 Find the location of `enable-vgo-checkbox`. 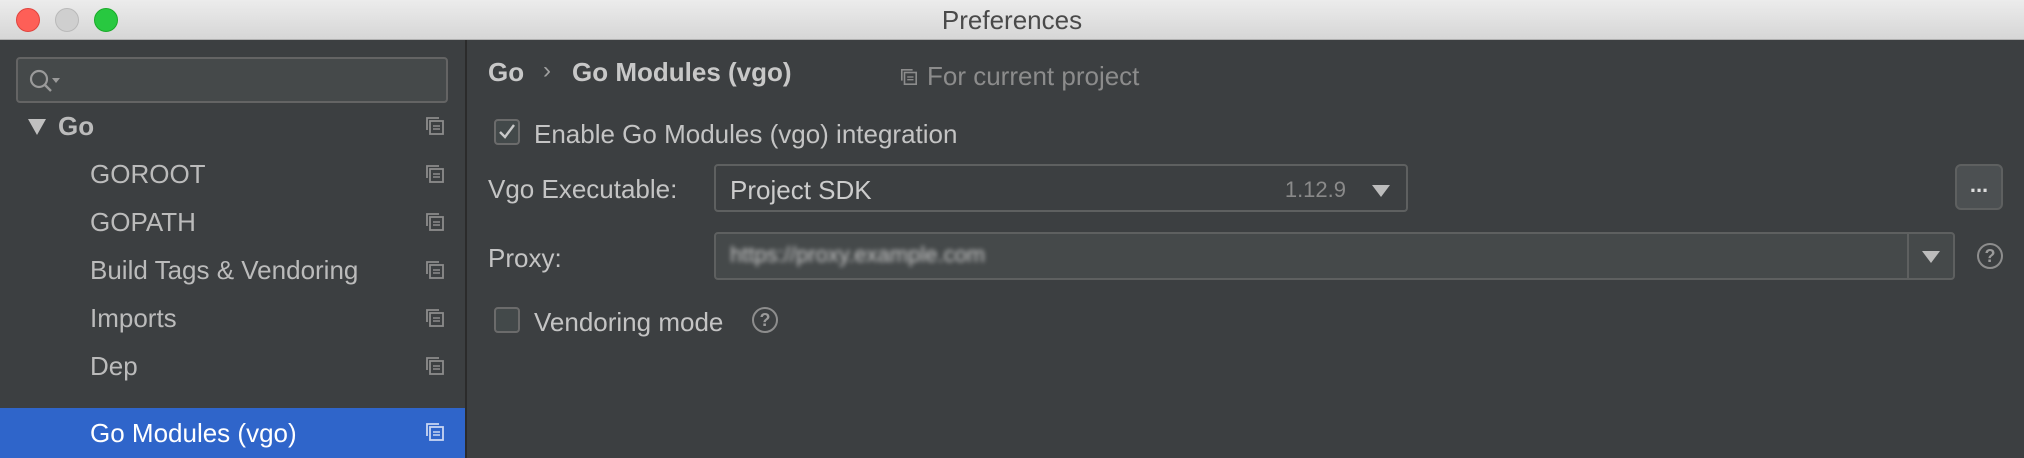

enable-vgo-checkbox is located at coordinates (507, 132).